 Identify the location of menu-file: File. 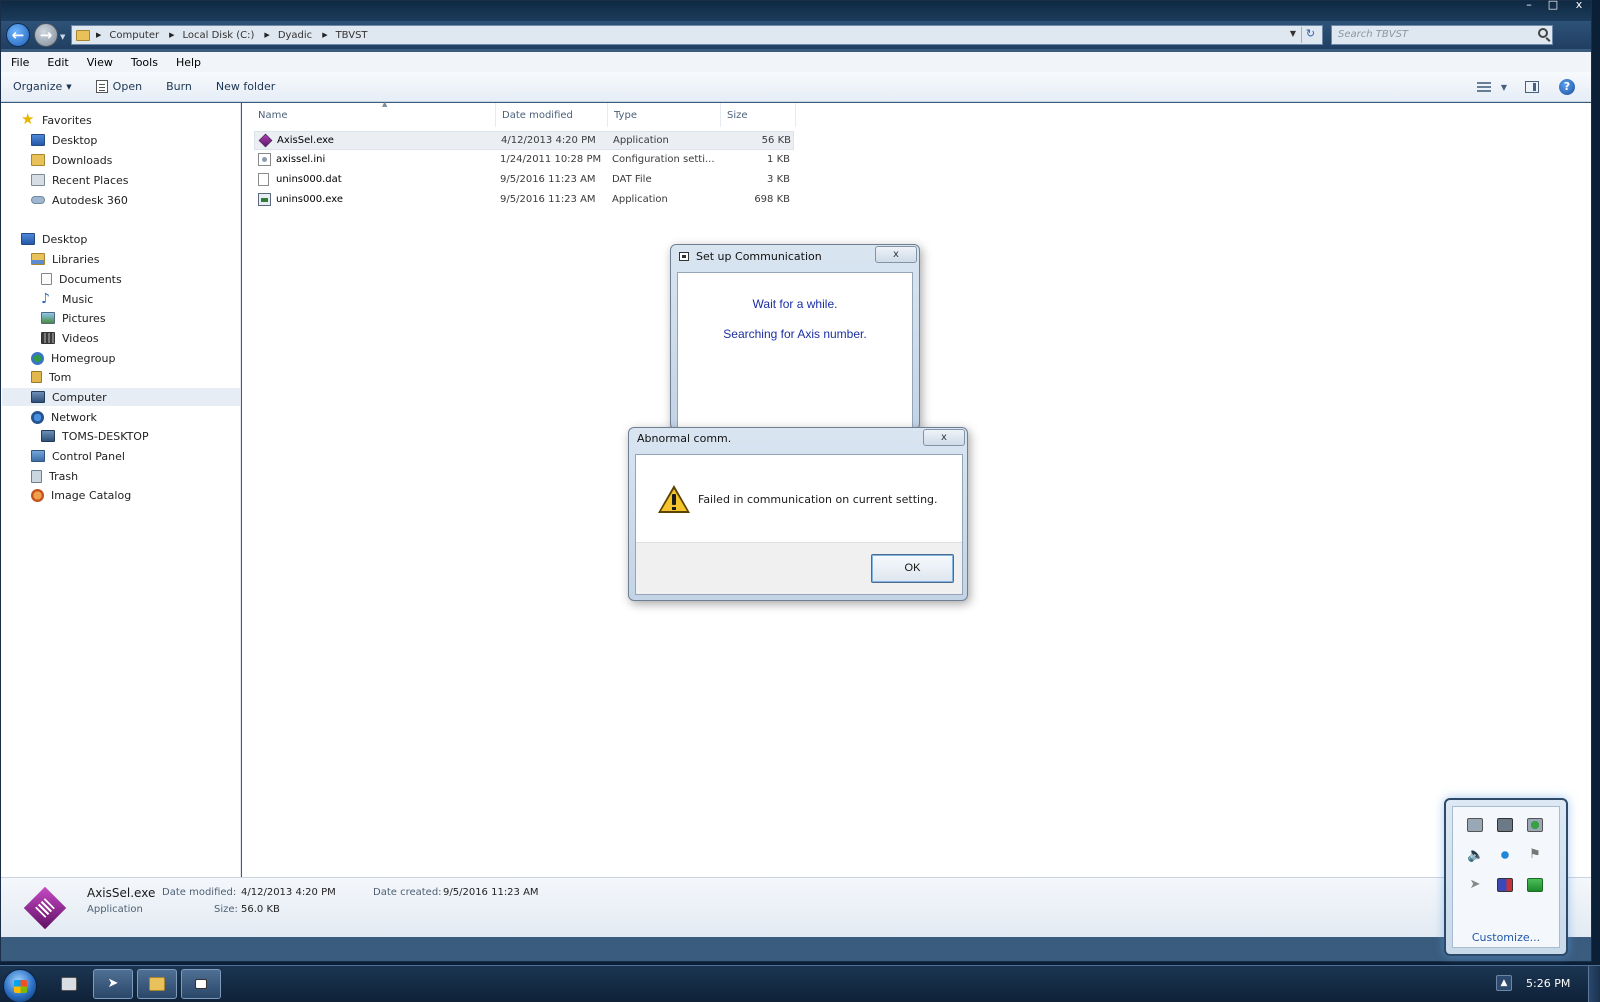
(19, 62).